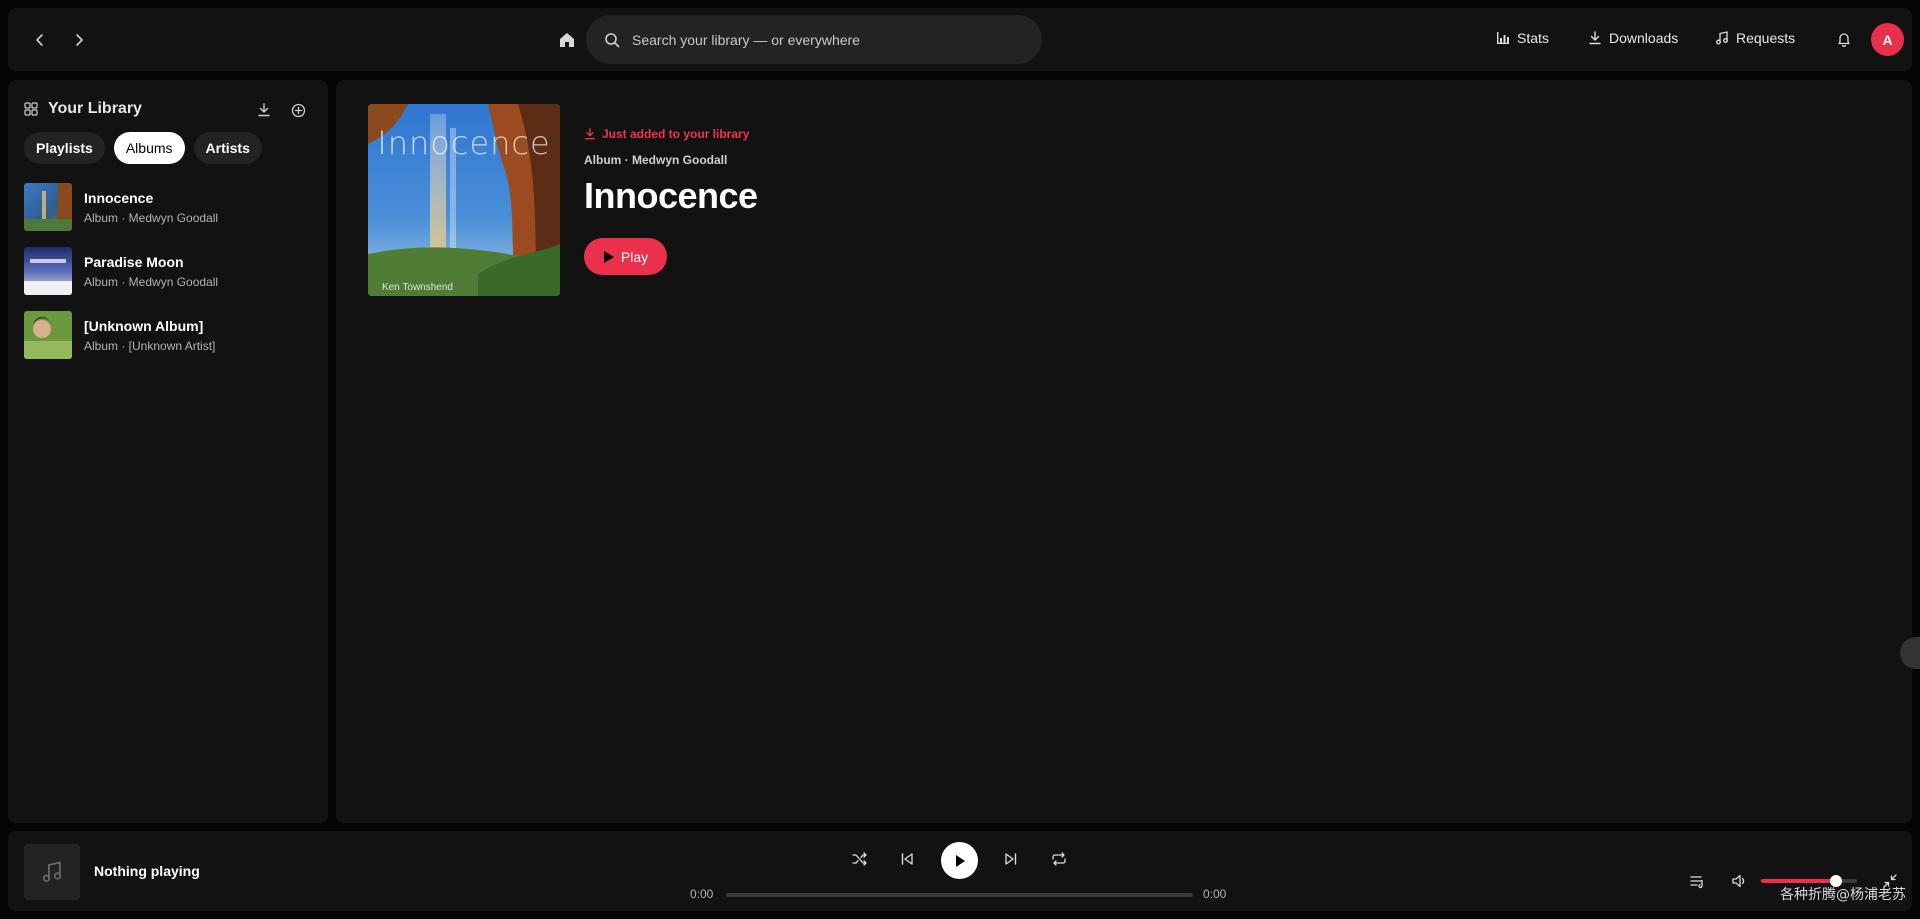 The image size is (1920, 919). I want to click on top-bar: Stats Downloads Requests A, so click(960, 39).